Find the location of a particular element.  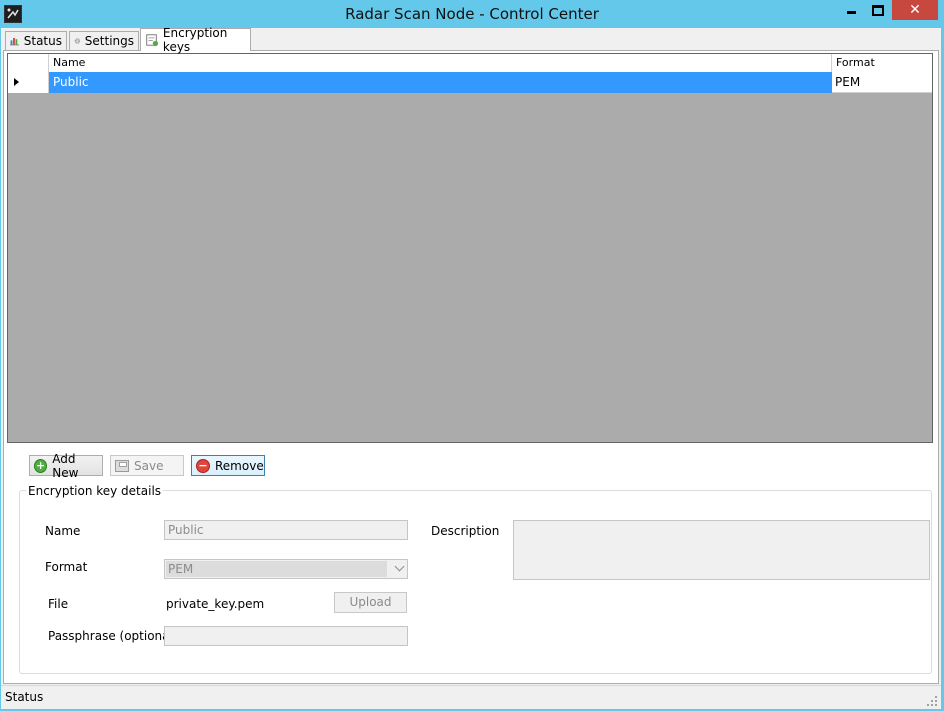

remove-button: − Remove is located at coordinates (228, 465).